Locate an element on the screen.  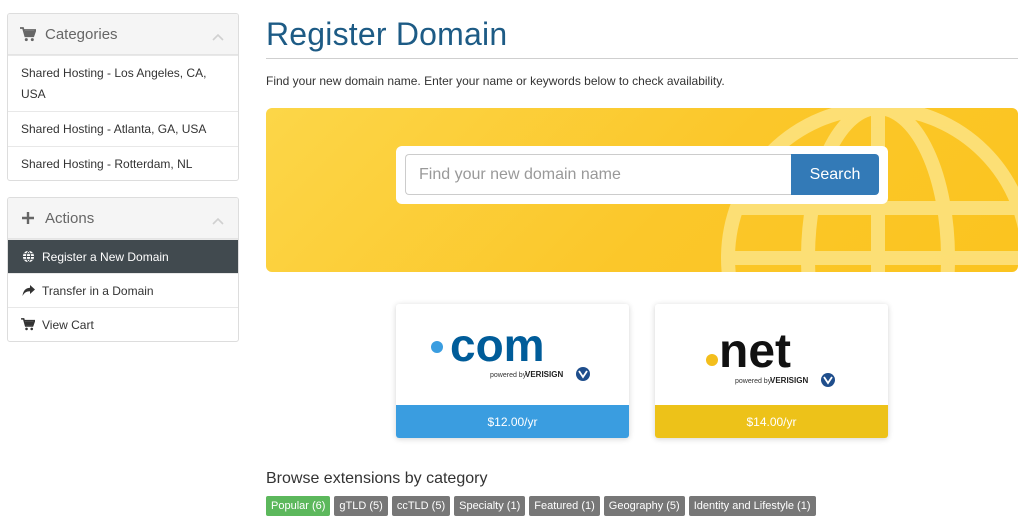
sidebar-item-shared-hosting-la: Shared Hosting - Los Angeles, CA, USA is located at coordinates (123, 83).